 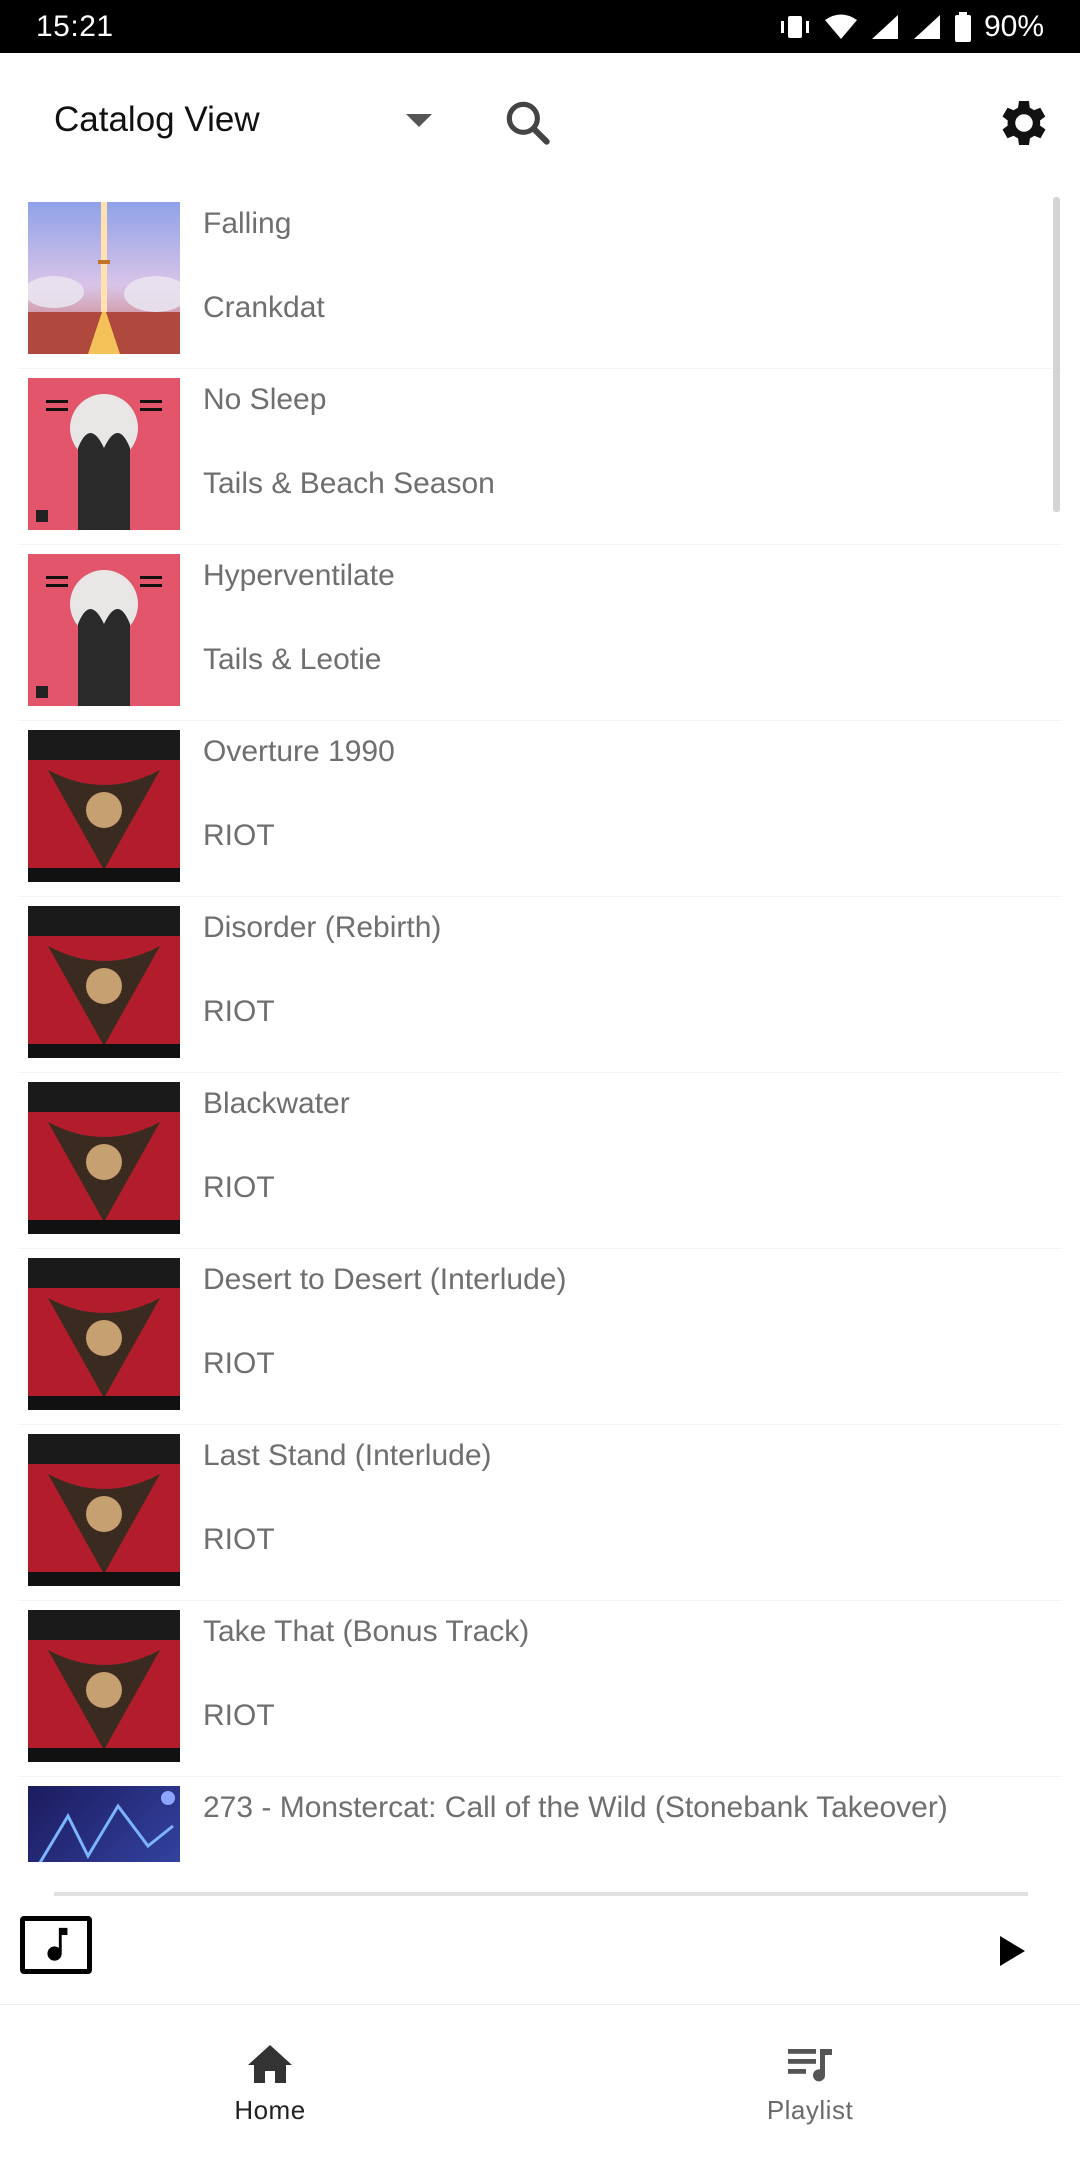 I want to click on nav-playlist-label: Playlist, so click(x=810, y=2110).